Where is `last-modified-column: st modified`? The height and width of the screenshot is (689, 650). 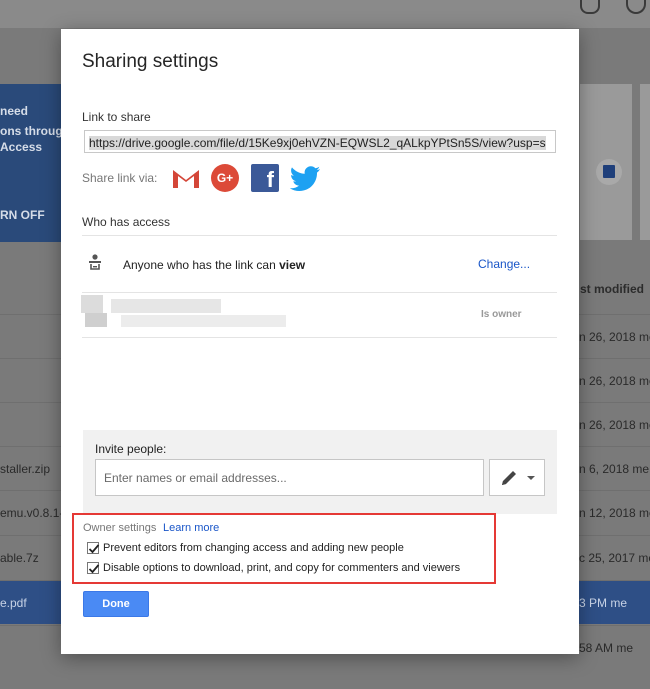 last-modified-column: st modified is located at coordinates (612, 289).